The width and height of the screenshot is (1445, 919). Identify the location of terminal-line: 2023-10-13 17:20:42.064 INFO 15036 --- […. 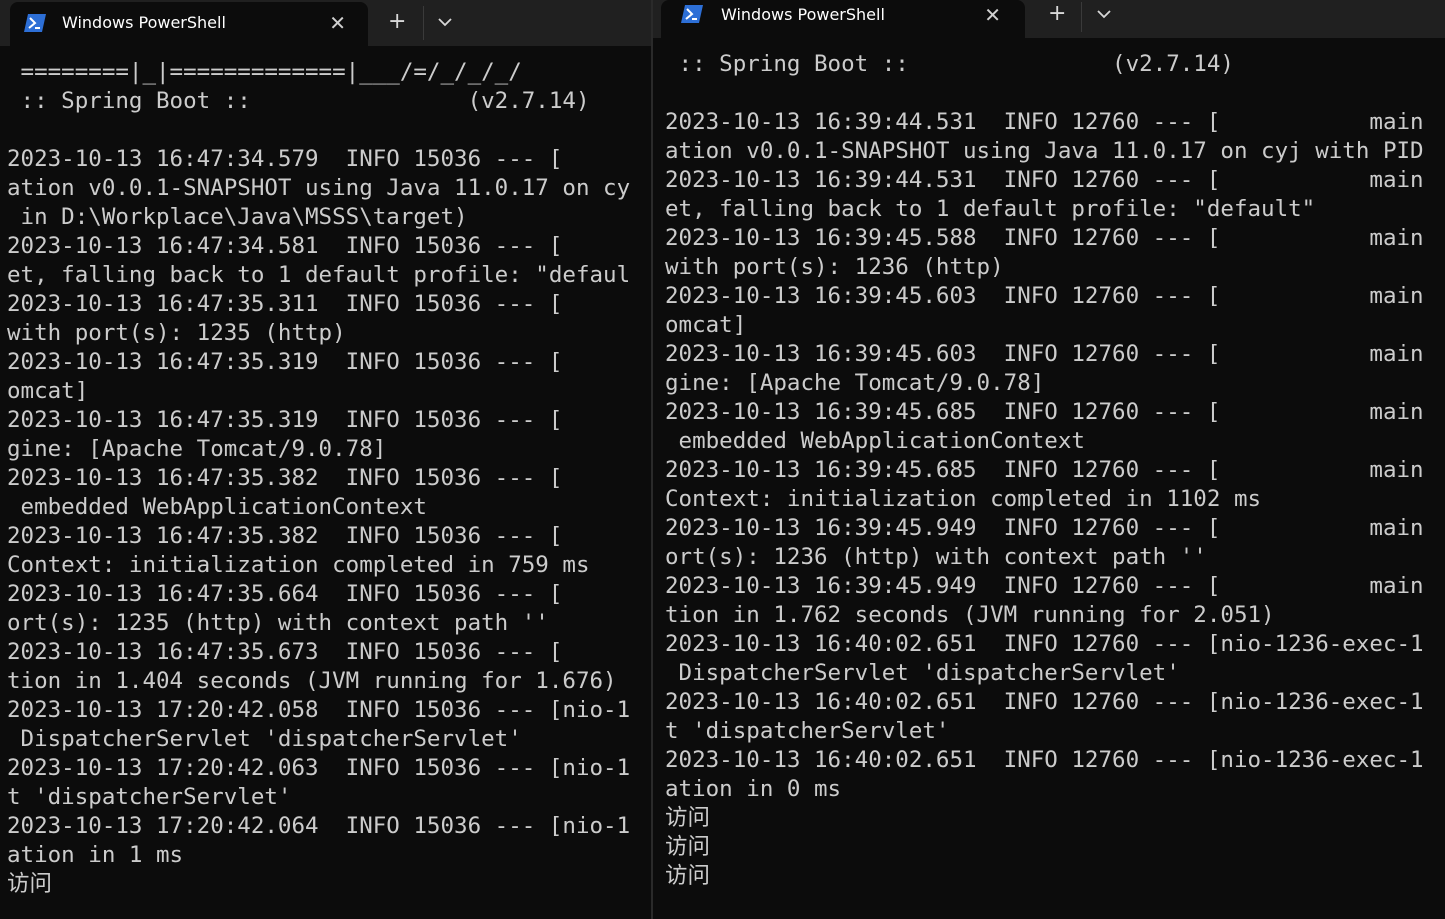
(319, 826).